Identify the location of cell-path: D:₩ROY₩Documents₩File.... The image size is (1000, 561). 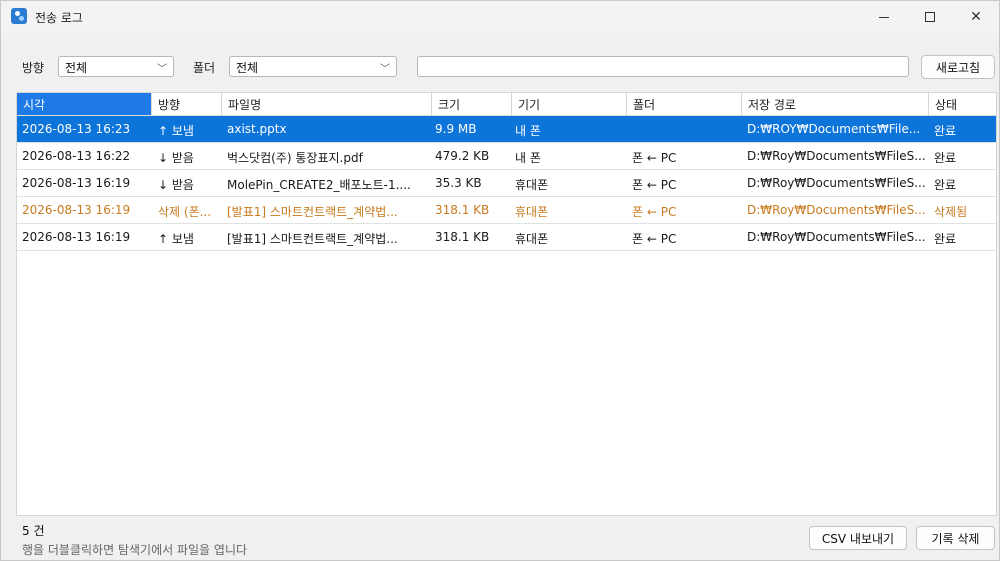
(834, 129).